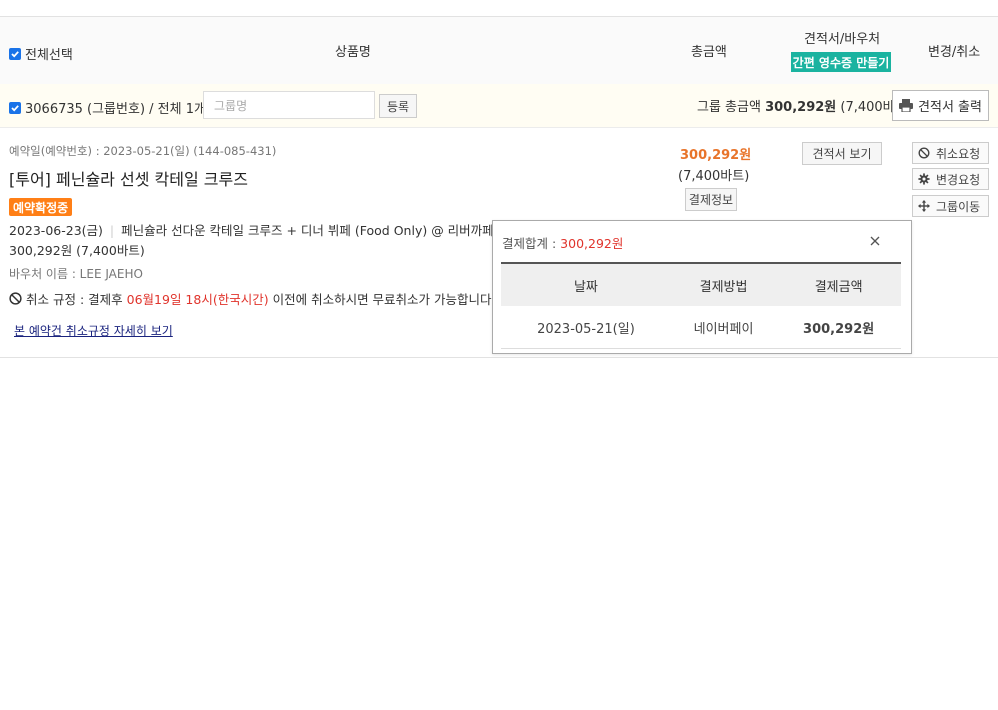 Image resolution: width=998 pixels, height=710 pixels. What do you see at coordinates (586, 284) in the screenshot?
I see `column-date: 날짜` at bounding box center [586, 284].